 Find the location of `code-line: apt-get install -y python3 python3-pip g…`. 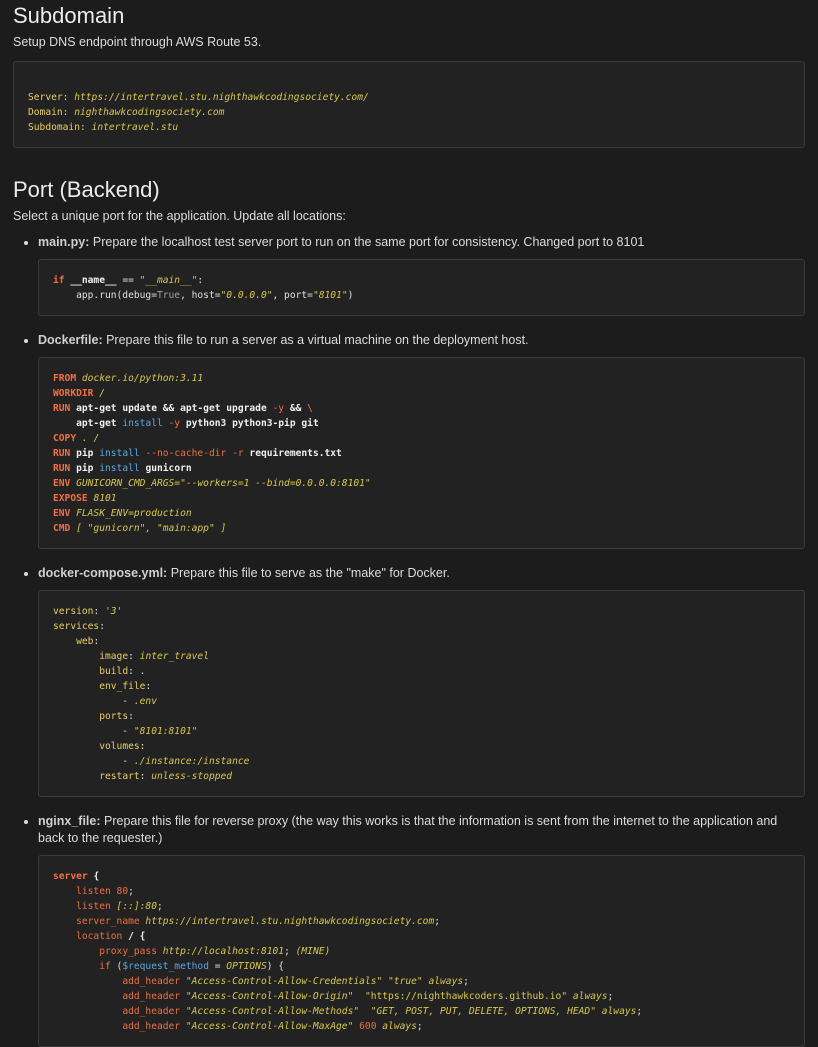

code-line: apt-get install -y python3 python3-pip g… is located at coordinates (186, 423).